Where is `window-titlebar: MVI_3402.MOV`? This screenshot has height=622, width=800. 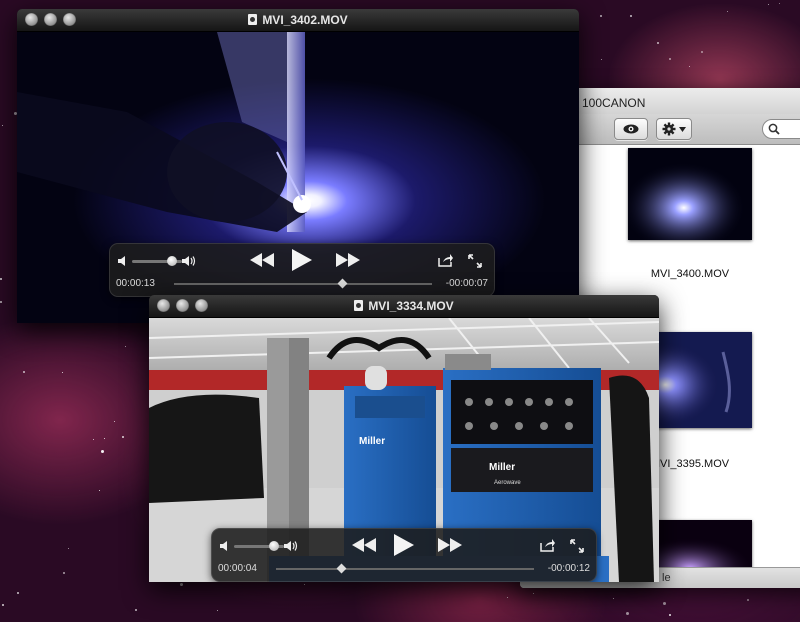 window-titlebar: MVI_3402.MOV is located at coordinates (298, 20).